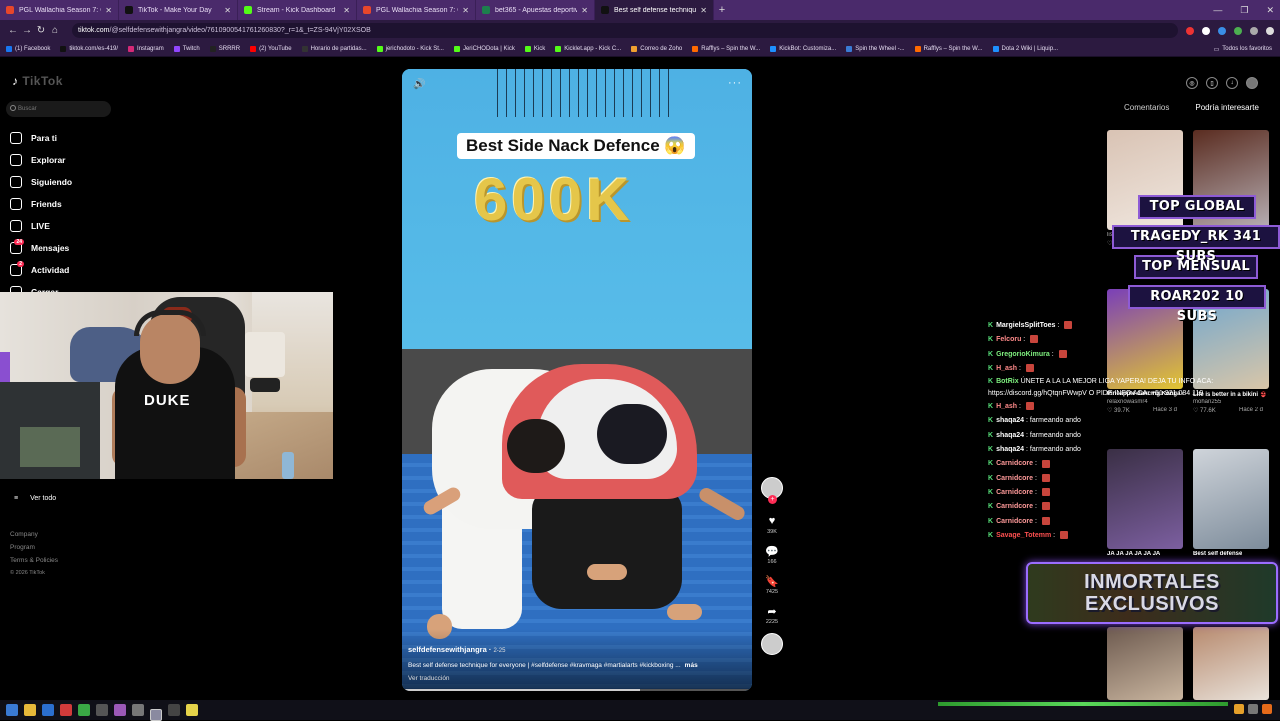 The image size is (1280, 721). I want to click on footer-terms: Terms & Policies, so click(34, 560).